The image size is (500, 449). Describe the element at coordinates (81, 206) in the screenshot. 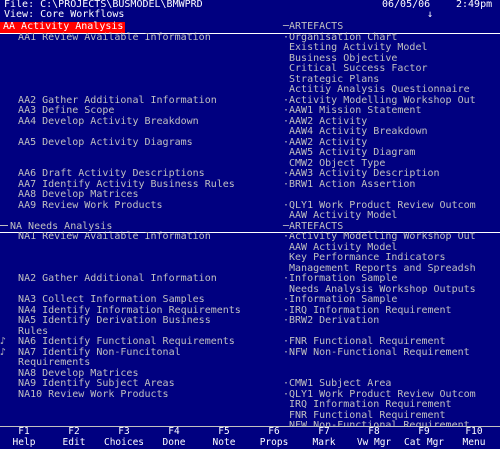

I see `activity-item: AA9 Review Work Products` at that location.